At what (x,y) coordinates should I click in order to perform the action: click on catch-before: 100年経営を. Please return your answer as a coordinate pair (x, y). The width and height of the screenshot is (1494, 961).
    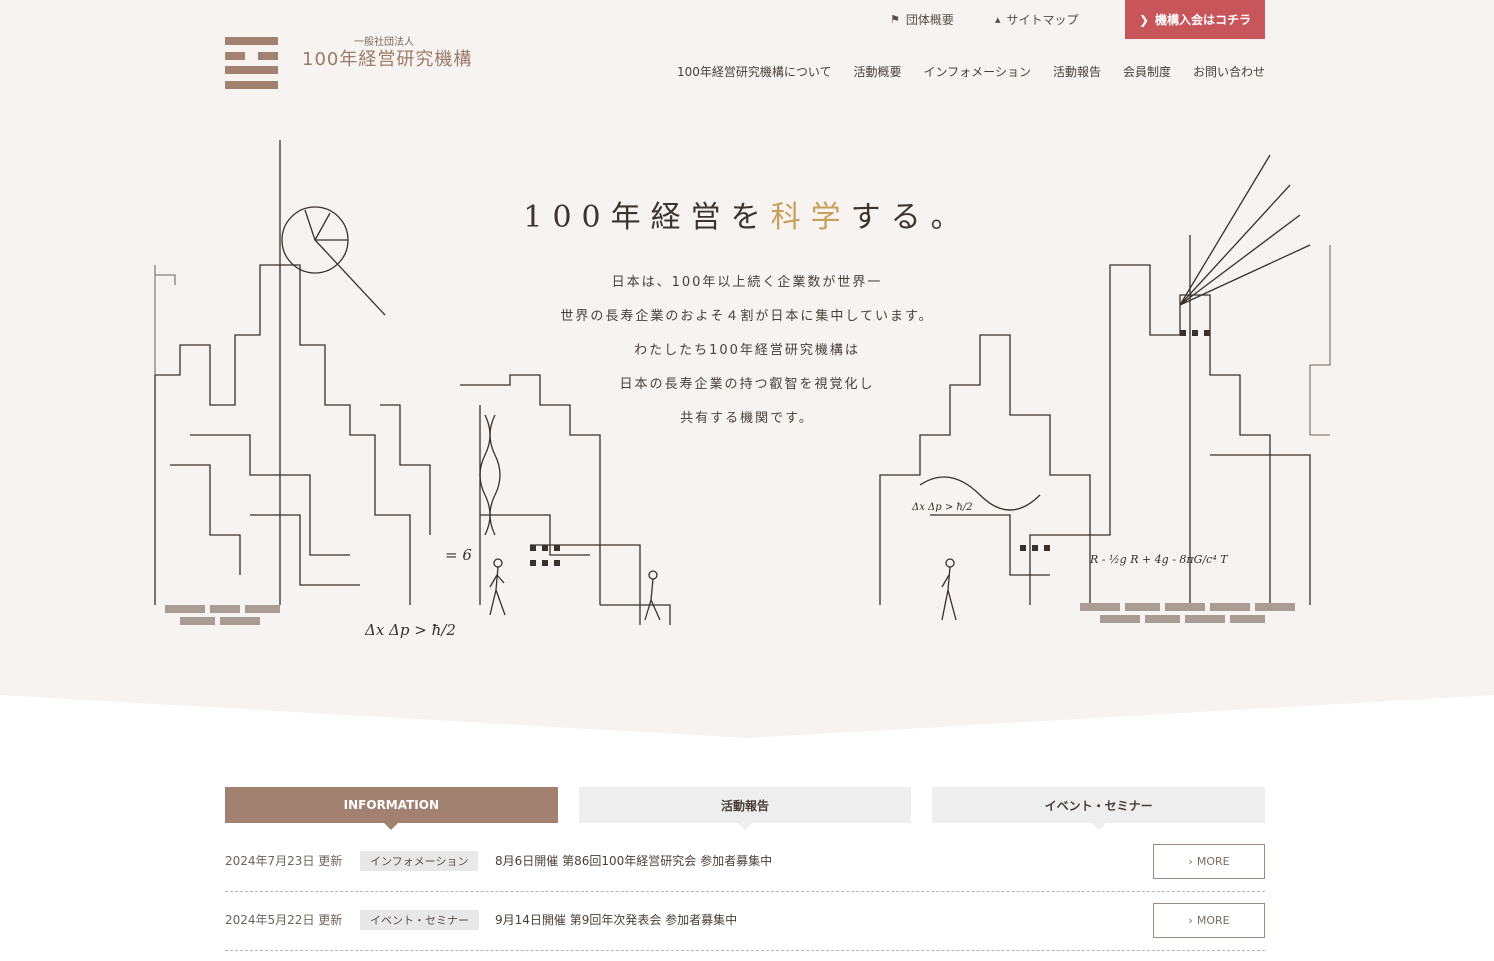
    Looking at the image, I should click on (647, 217).